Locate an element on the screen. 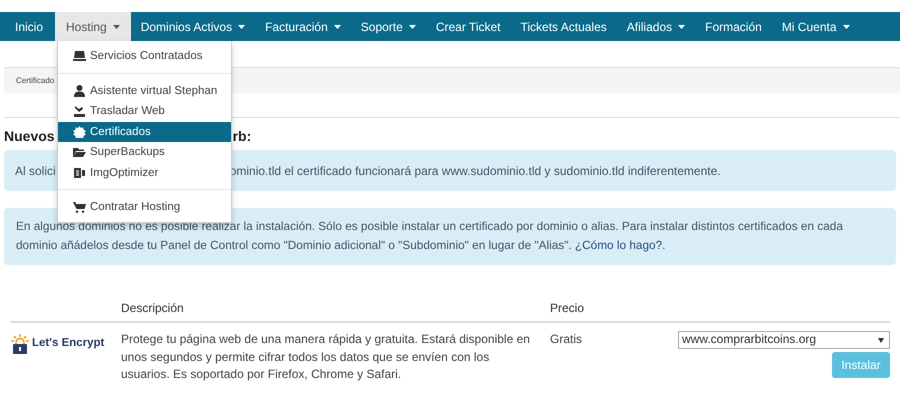 This screenshot has width=900, height=400. nav-menu-item: Mi Cuenta is located at coordinates (816, 26).